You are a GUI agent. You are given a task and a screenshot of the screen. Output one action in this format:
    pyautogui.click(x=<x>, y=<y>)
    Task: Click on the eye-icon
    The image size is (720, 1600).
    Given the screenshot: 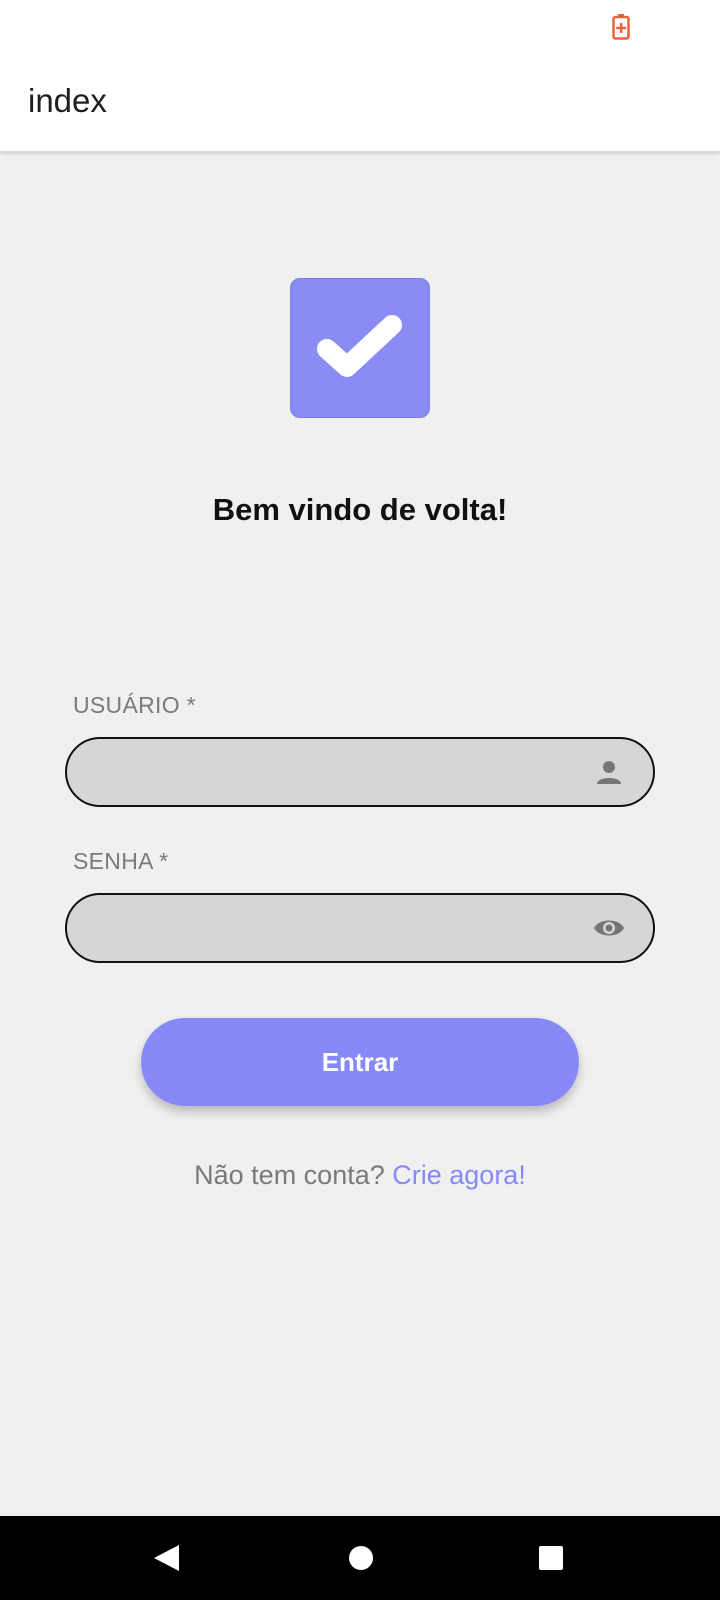 What is the action you would take?
    pyautogui.click(x=609, y=928)
    